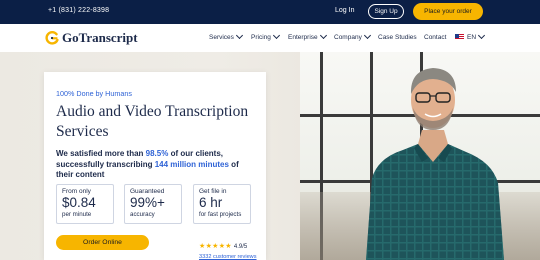  Describe the element at coordinates (52, 38) in the screenshot. I see `logo-icon` at that location.